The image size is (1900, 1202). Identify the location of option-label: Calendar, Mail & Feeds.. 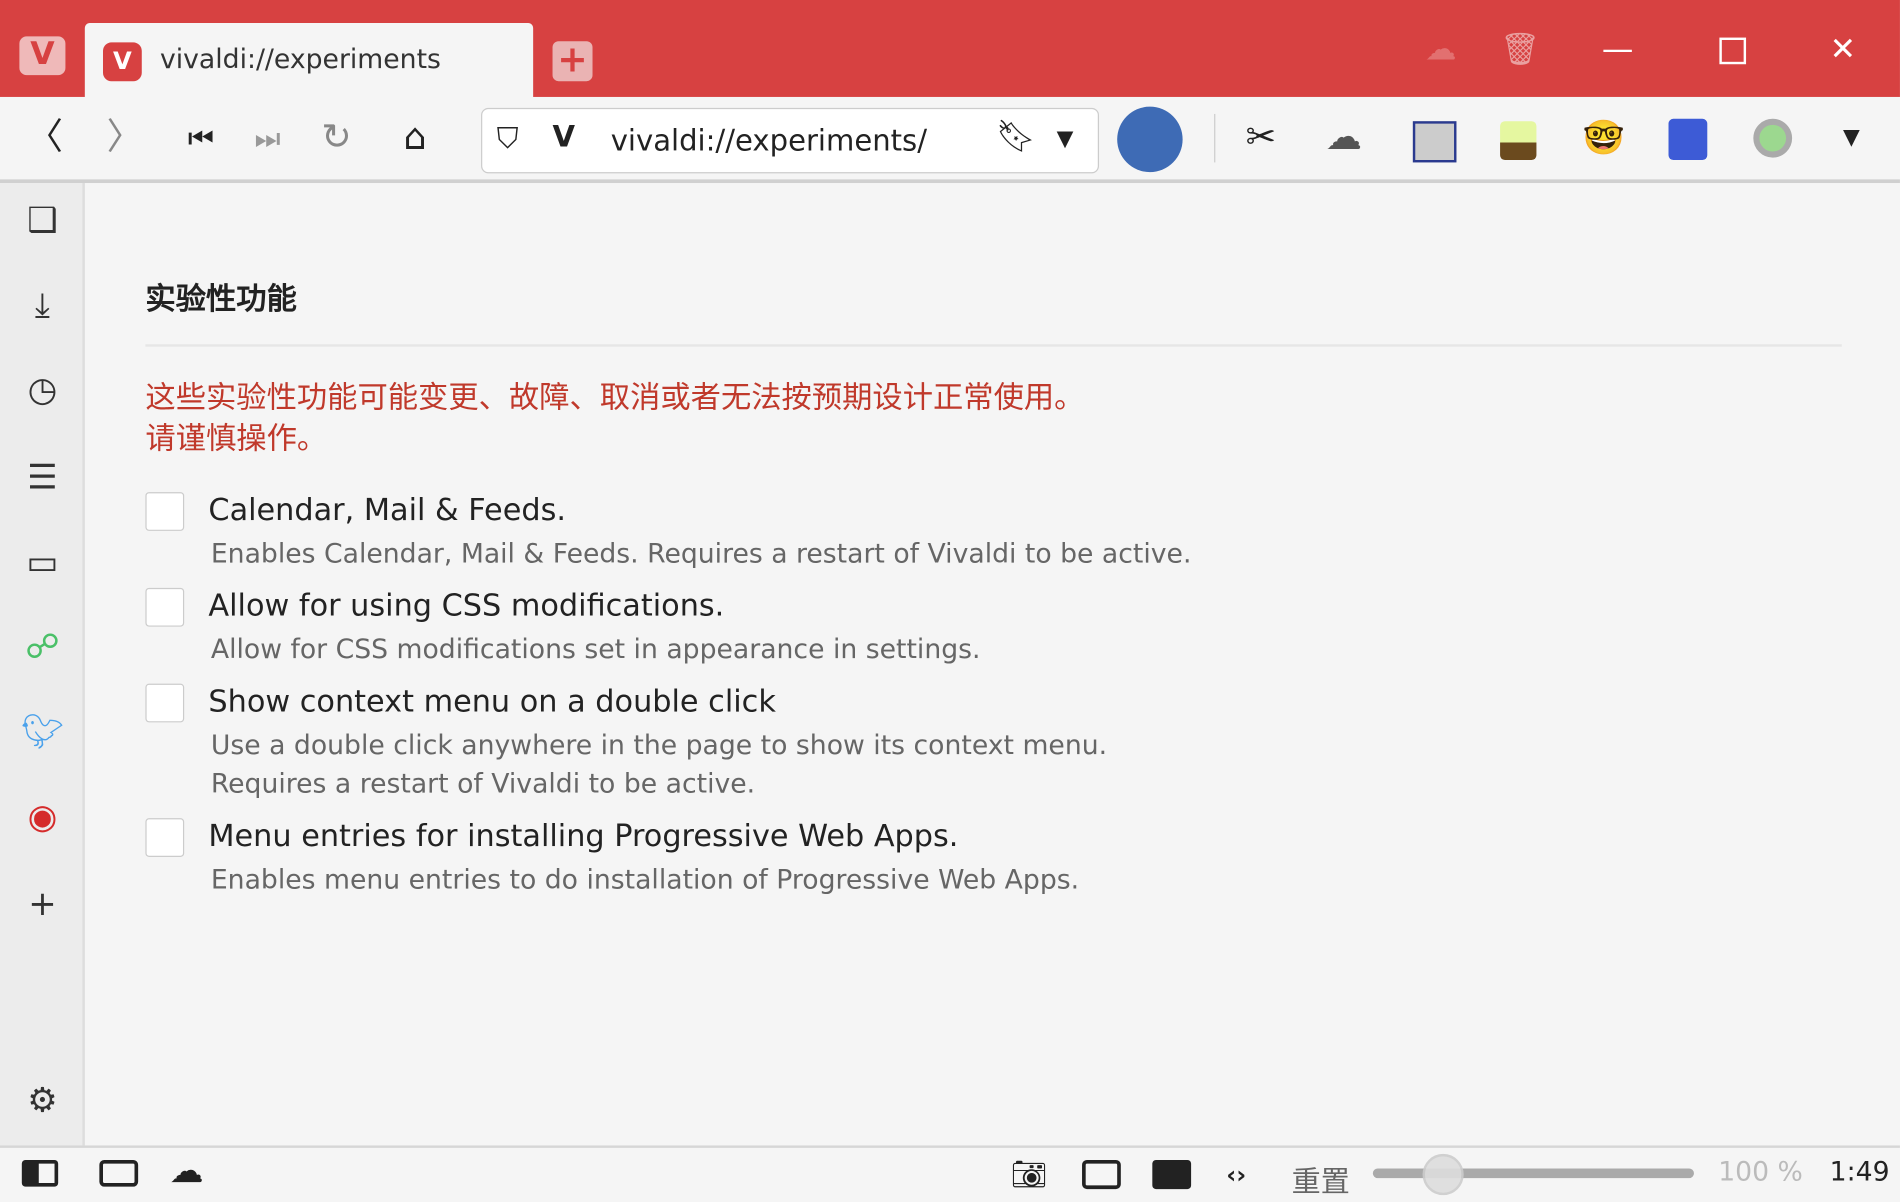
(387, 509).